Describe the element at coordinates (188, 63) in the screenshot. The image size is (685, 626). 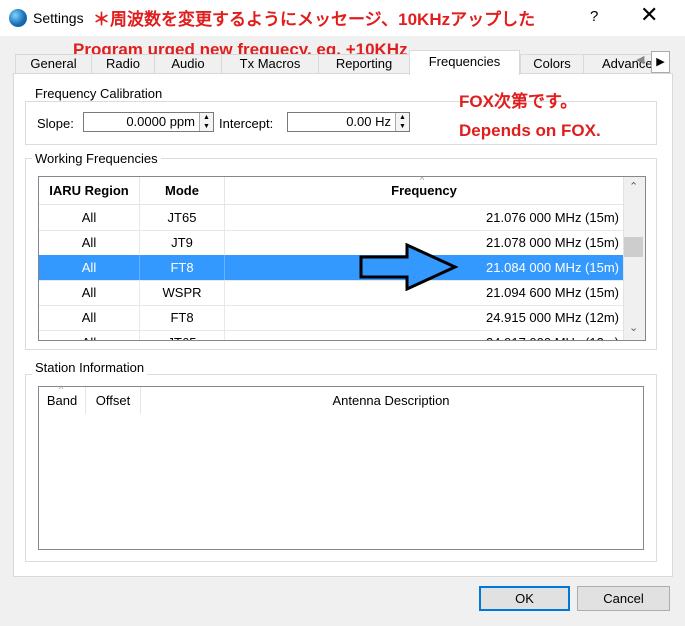
I see `tab-audio: Audio` at that location.